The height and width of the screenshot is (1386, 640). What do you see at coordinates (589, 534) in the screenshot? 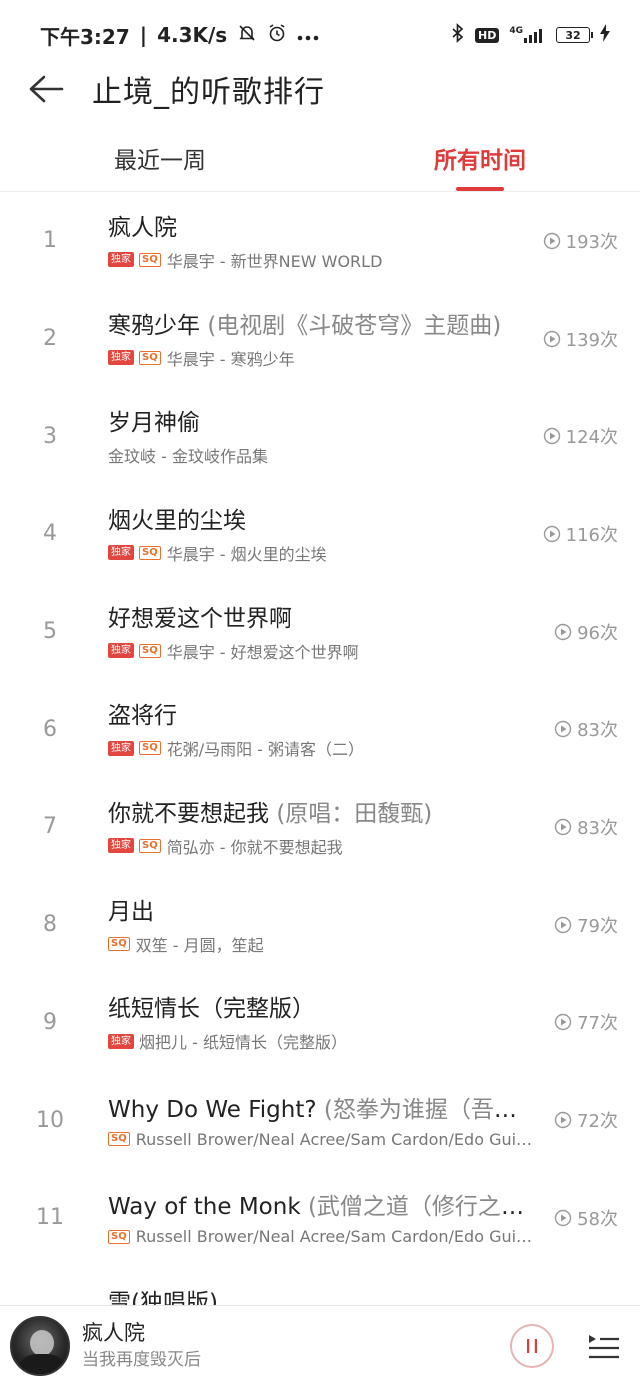
I see `play-count: 116次` at bounding box center [589, 534].